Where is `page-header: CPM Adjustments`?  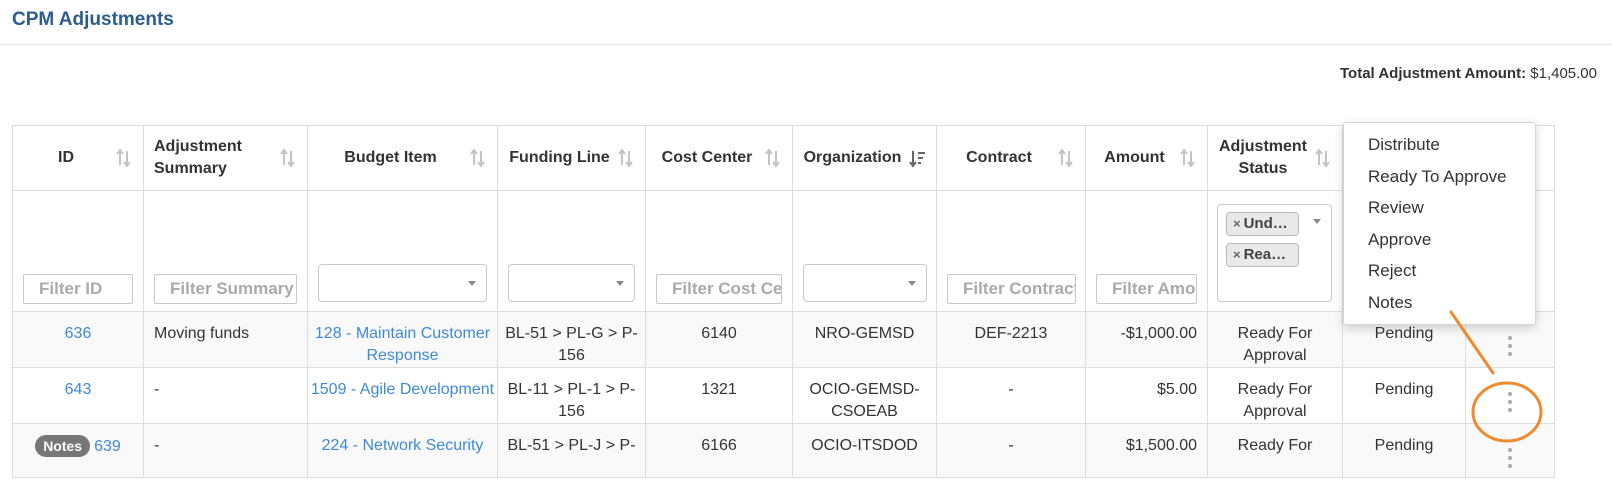 page-header: CPM Adjustments is located at coordinates (806, 22).